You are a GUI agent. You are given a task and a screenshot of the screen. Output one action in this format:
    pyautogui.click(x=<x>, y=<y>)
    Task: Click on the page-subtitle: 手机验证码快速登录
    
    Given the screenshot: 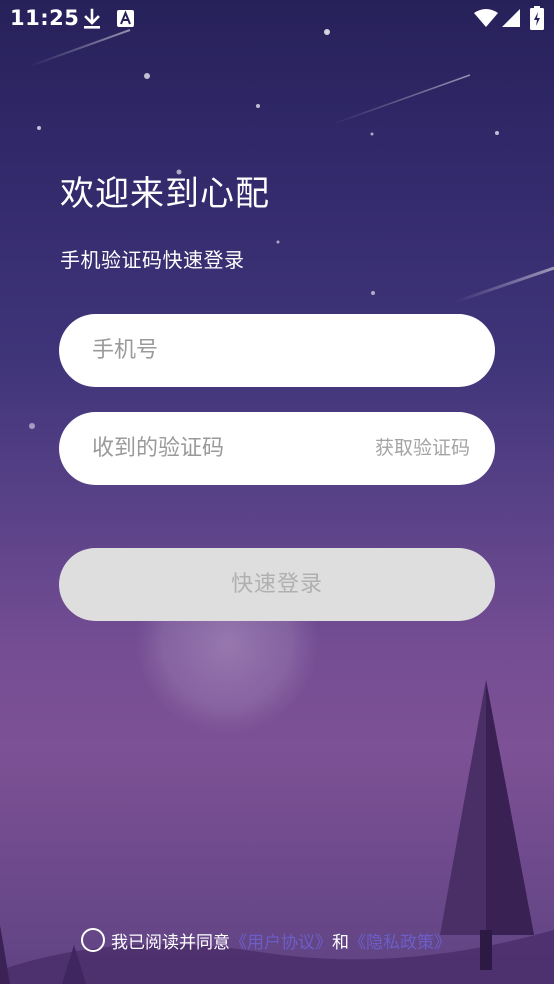 What is the action you would take?
    pyautogui.click(x=152, y=260)
    